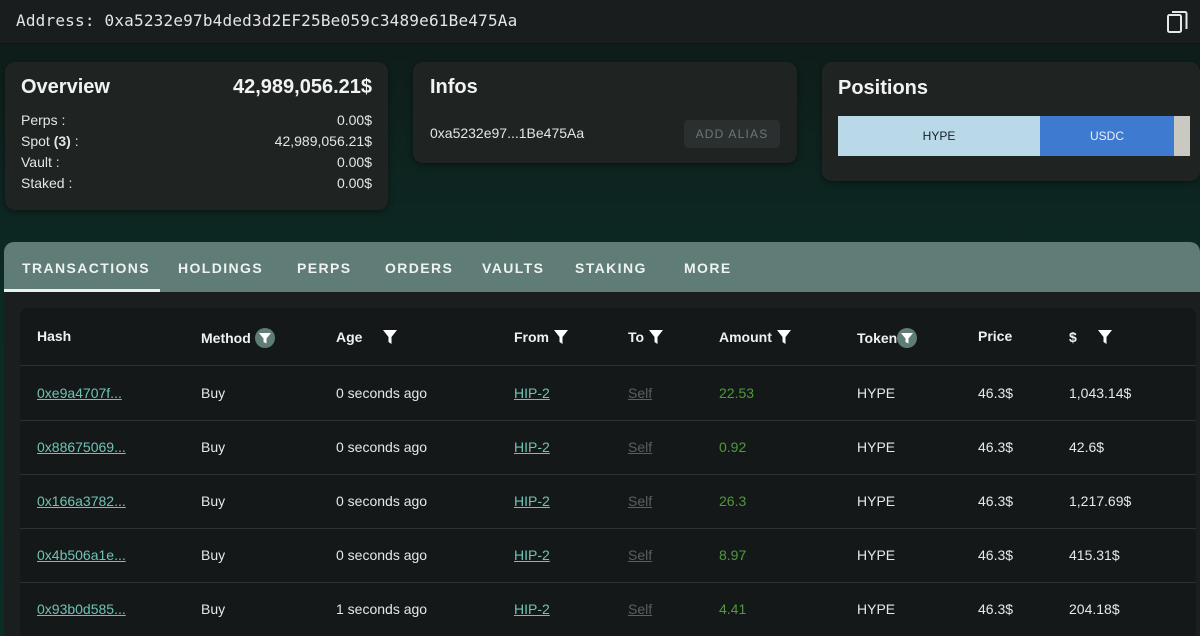 Image resolution: width=1200 pixels, height=636 pixels. Describe the element at coordinates (531, 337) in the screenshot. I see `header-label: From` at that location.